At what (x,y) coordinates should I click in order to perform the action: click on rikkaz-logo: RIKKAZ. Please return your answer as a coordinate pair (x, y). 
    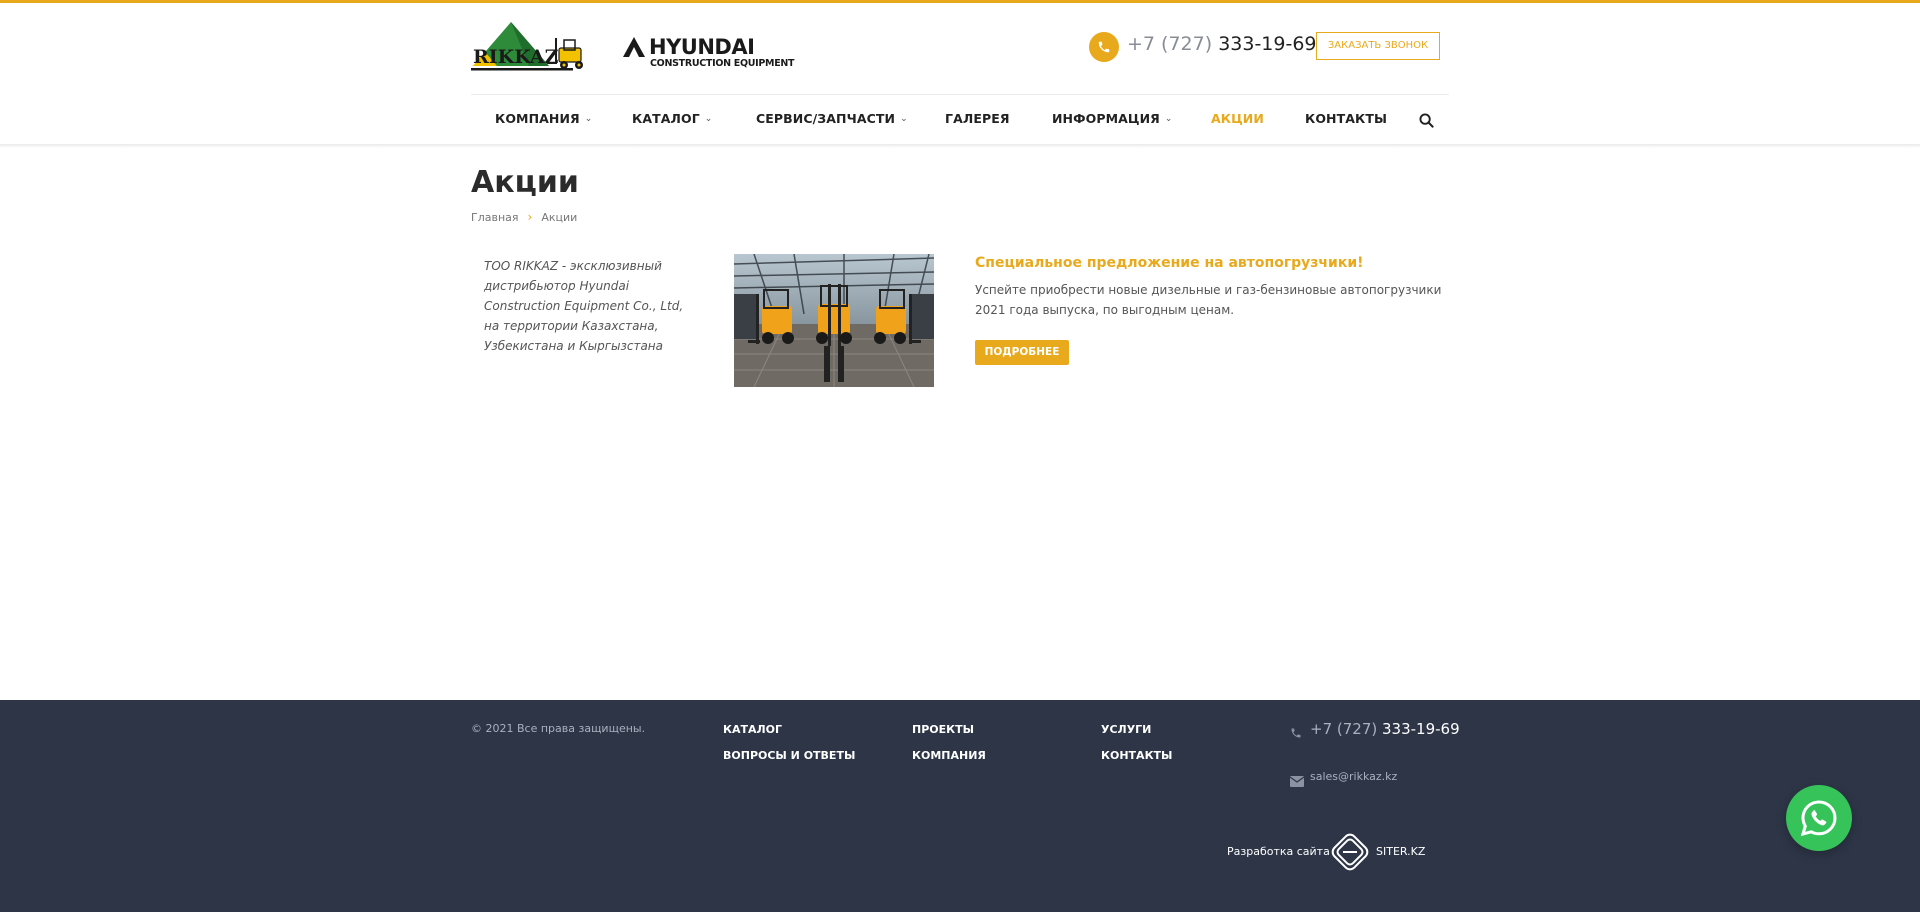
    Looking at the image, I should click on (539, 47).